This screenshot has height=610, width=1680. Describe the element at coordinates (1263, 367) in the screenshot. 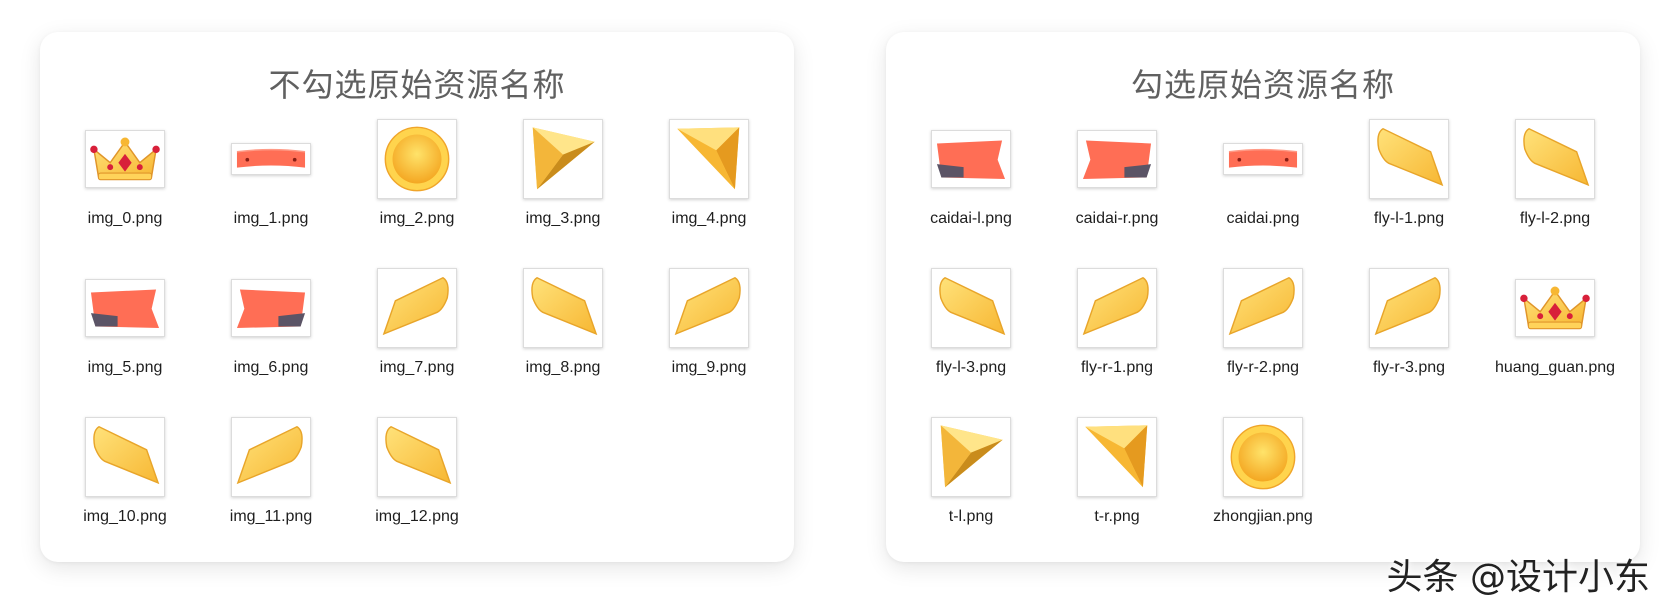

I see `file-name: fly-r-2.png` at that location.